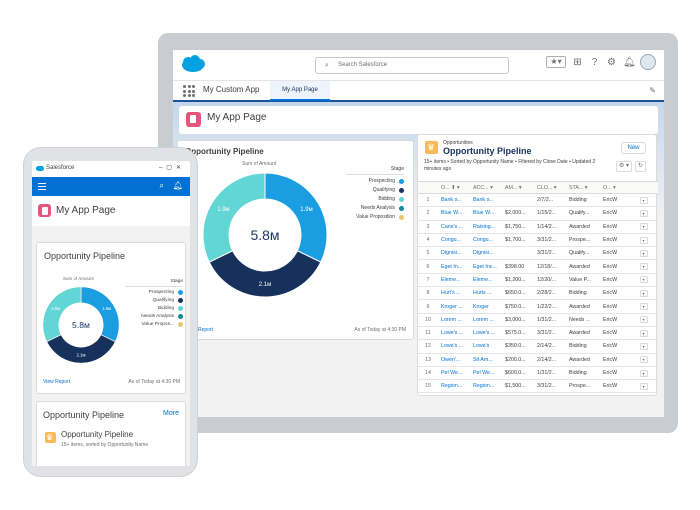 Image resolution: width=700 pixels, height=510 pixels. I want to click on laptop-donut-chart: 1.9м 2.1м 1.9м 5.8м, so click(265, 235).